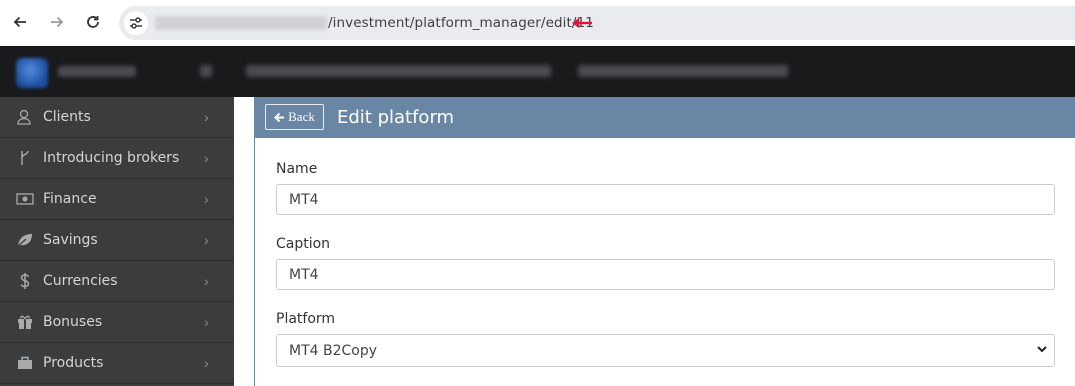 This screenshot has height=386, width=1075. I want to click on platform-selected-value: MT4 B2Copy, so click(333, 350).